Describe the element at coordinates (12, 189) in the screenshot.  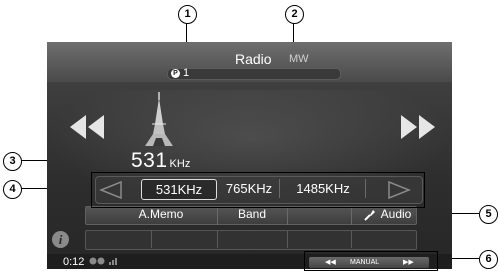
I see `callout-4: 4` at that location.